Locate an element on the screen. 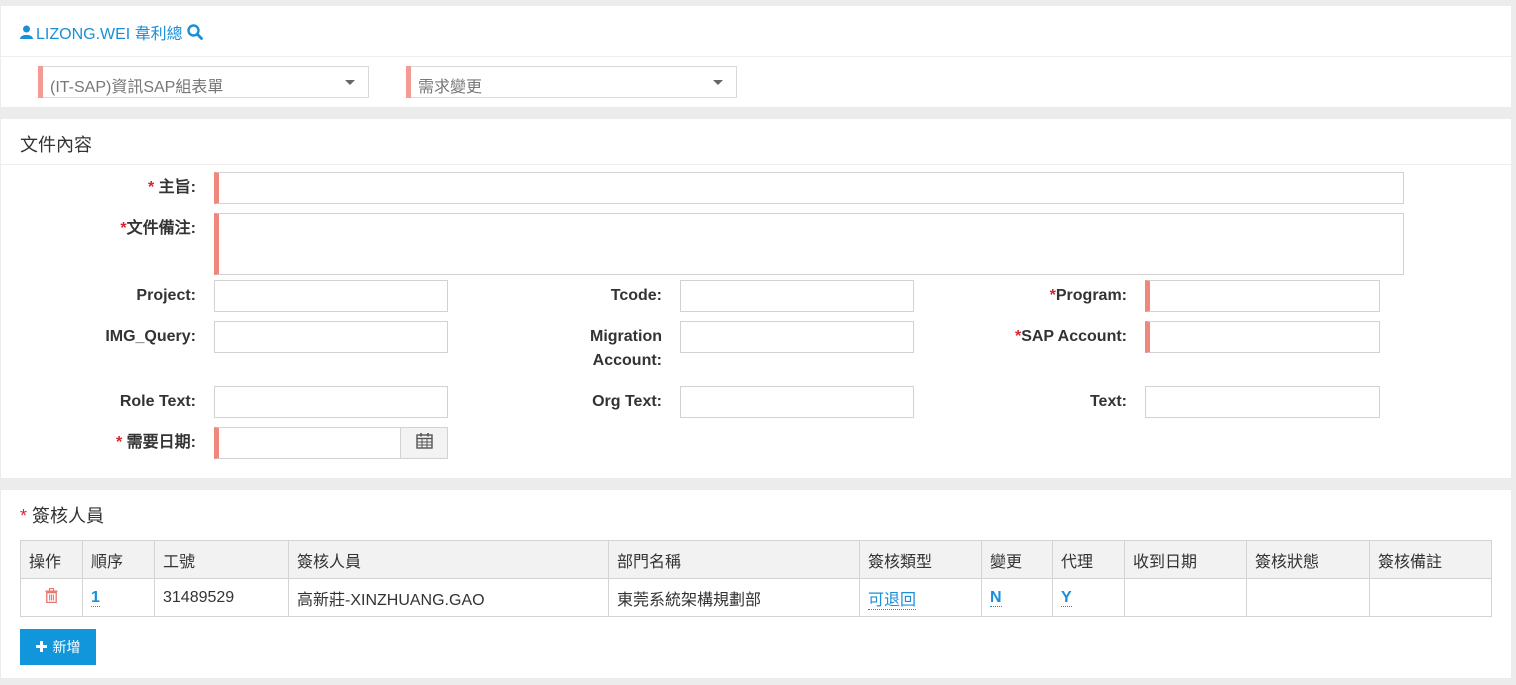  actions-cell is located at coordinates (51, 597).